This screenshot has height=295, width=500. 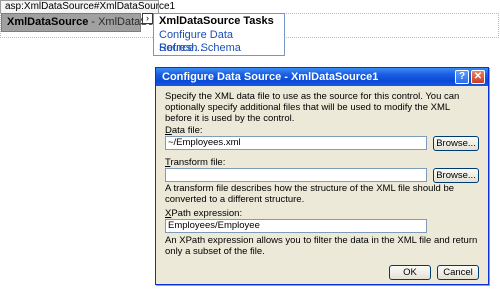 I want to click on xml-data-source-control: XmlDataSource - XmlDataSource1, so click(x=91, y=22).